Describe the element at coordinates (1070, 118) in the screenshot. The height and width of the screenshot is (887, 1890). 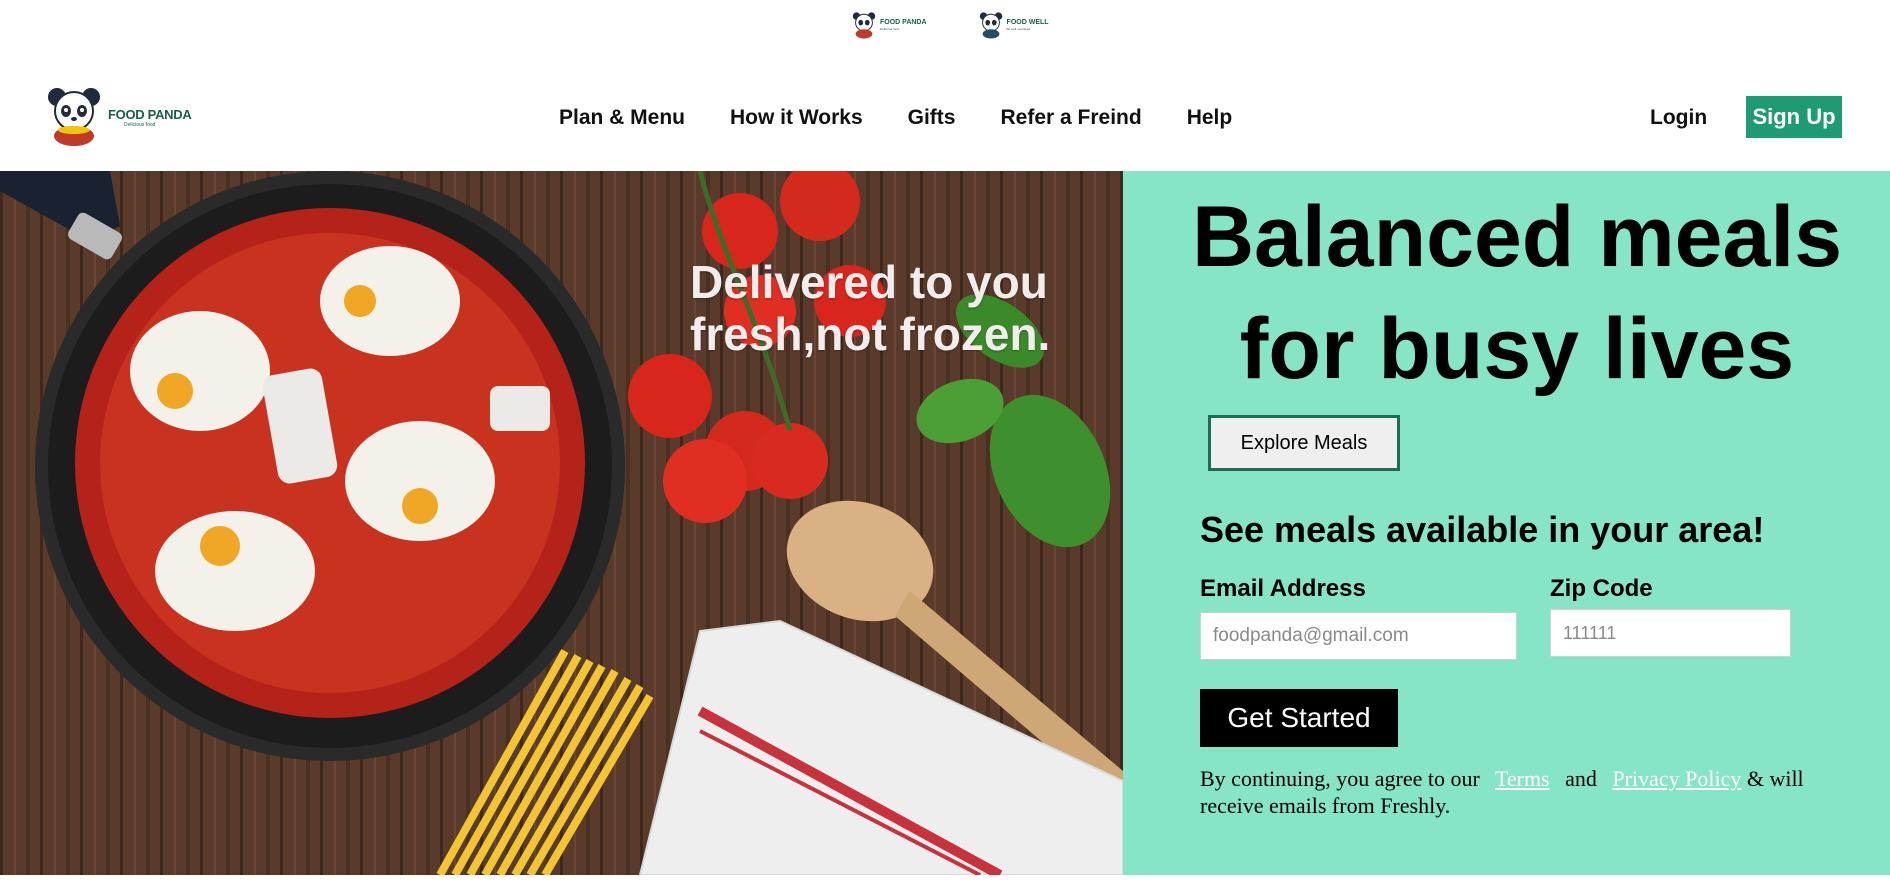
I see `nav-refer-a-friend: Refer a Freind` at that location.